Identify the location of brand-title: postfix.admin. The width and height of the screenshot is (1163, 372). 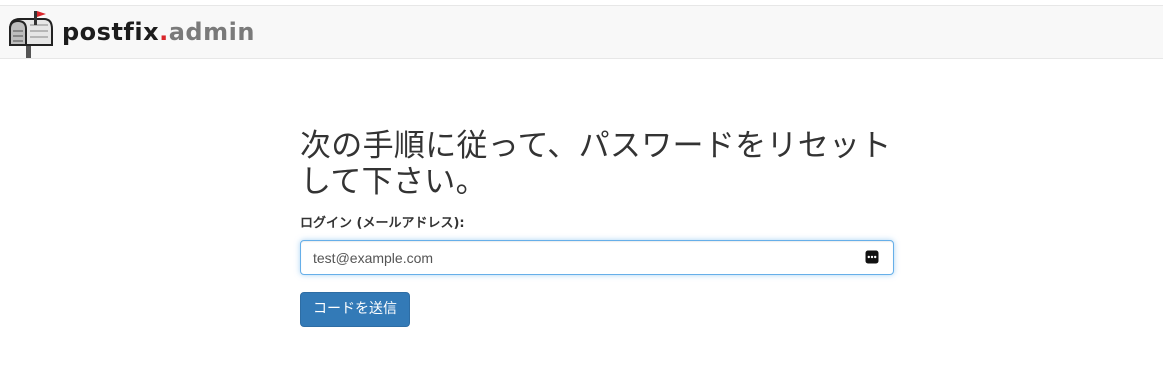
(158, 32).